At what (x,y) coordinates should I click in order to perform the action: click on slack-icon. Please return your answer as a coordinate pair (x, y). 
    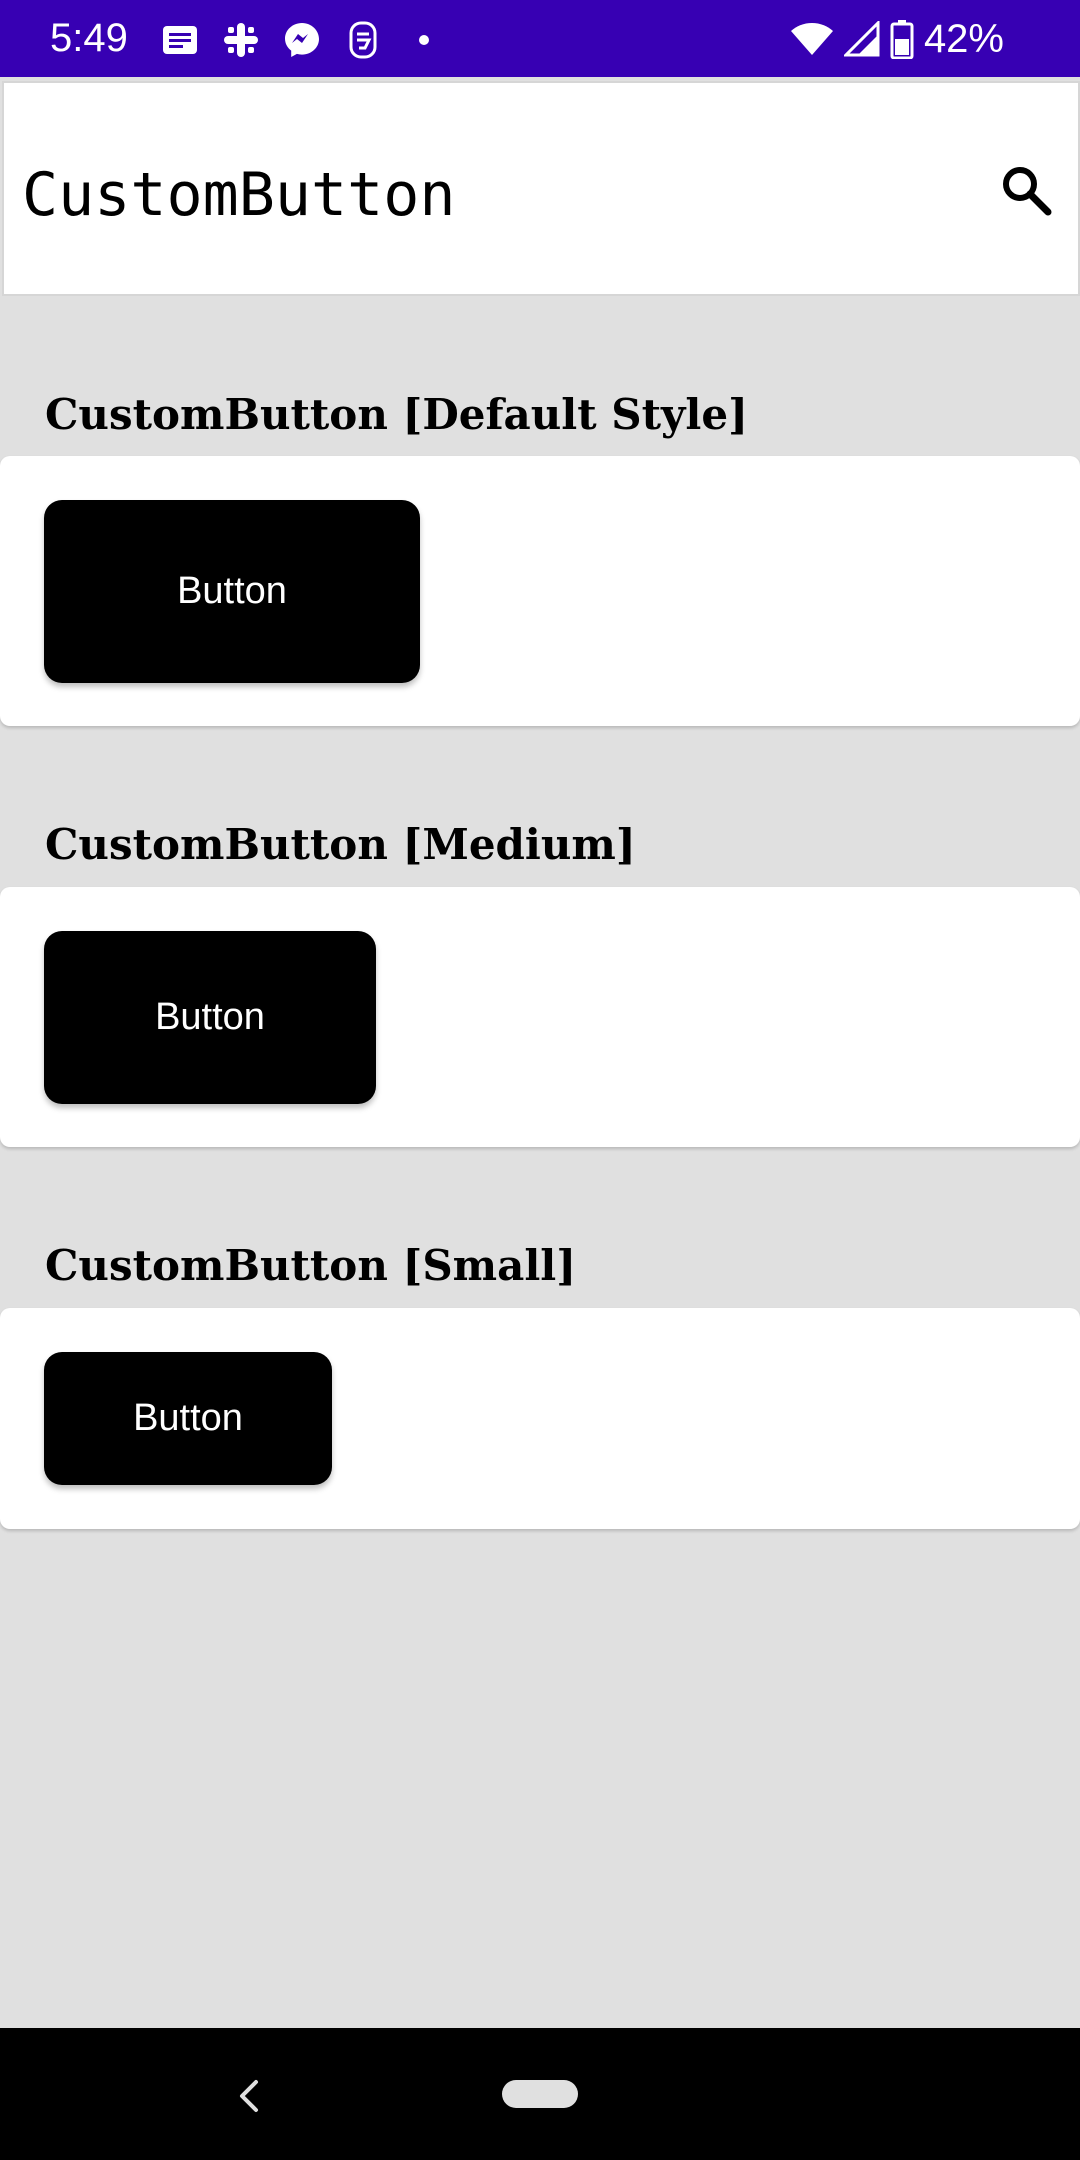
    Looking at the image, I should click on (241, 40).